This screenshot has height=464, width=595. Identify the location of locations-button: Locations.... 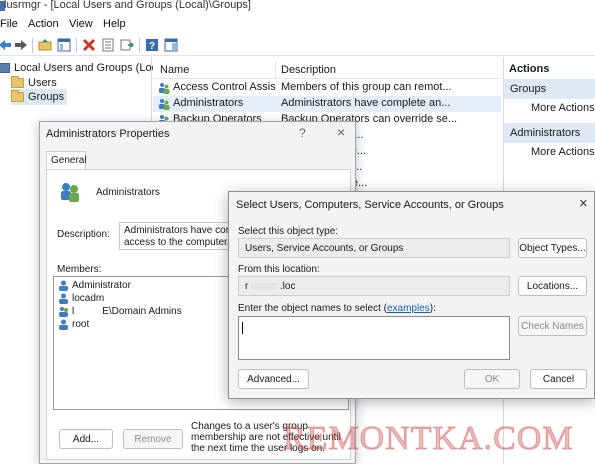
(552, 286).